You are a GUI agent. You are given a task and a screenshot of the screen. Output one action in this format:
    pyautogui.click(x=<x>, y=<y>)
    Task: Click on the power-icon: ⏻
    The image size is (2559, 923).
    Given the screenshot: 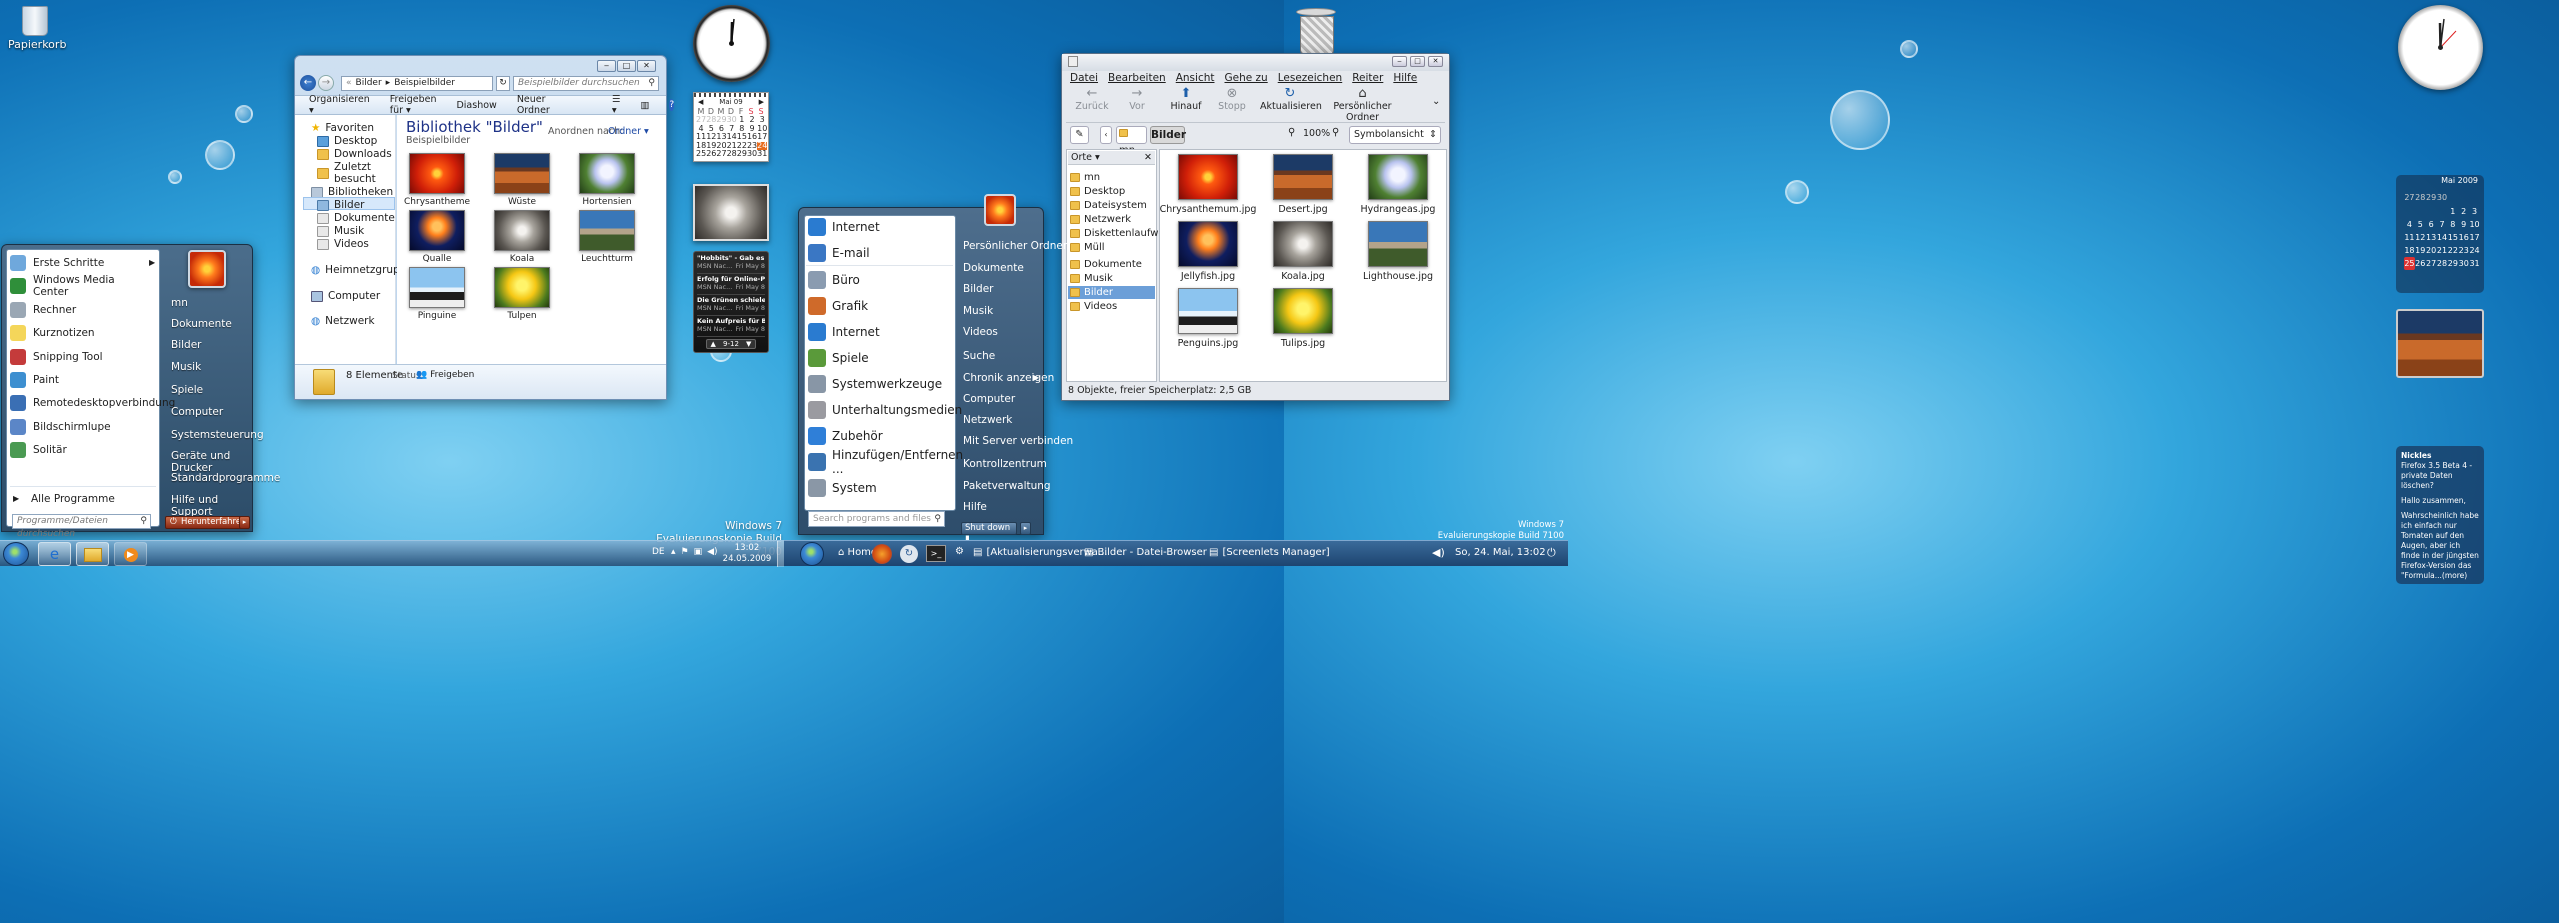 What is the action you would take?
    pyautogui.click(x=1551, y=553)
    